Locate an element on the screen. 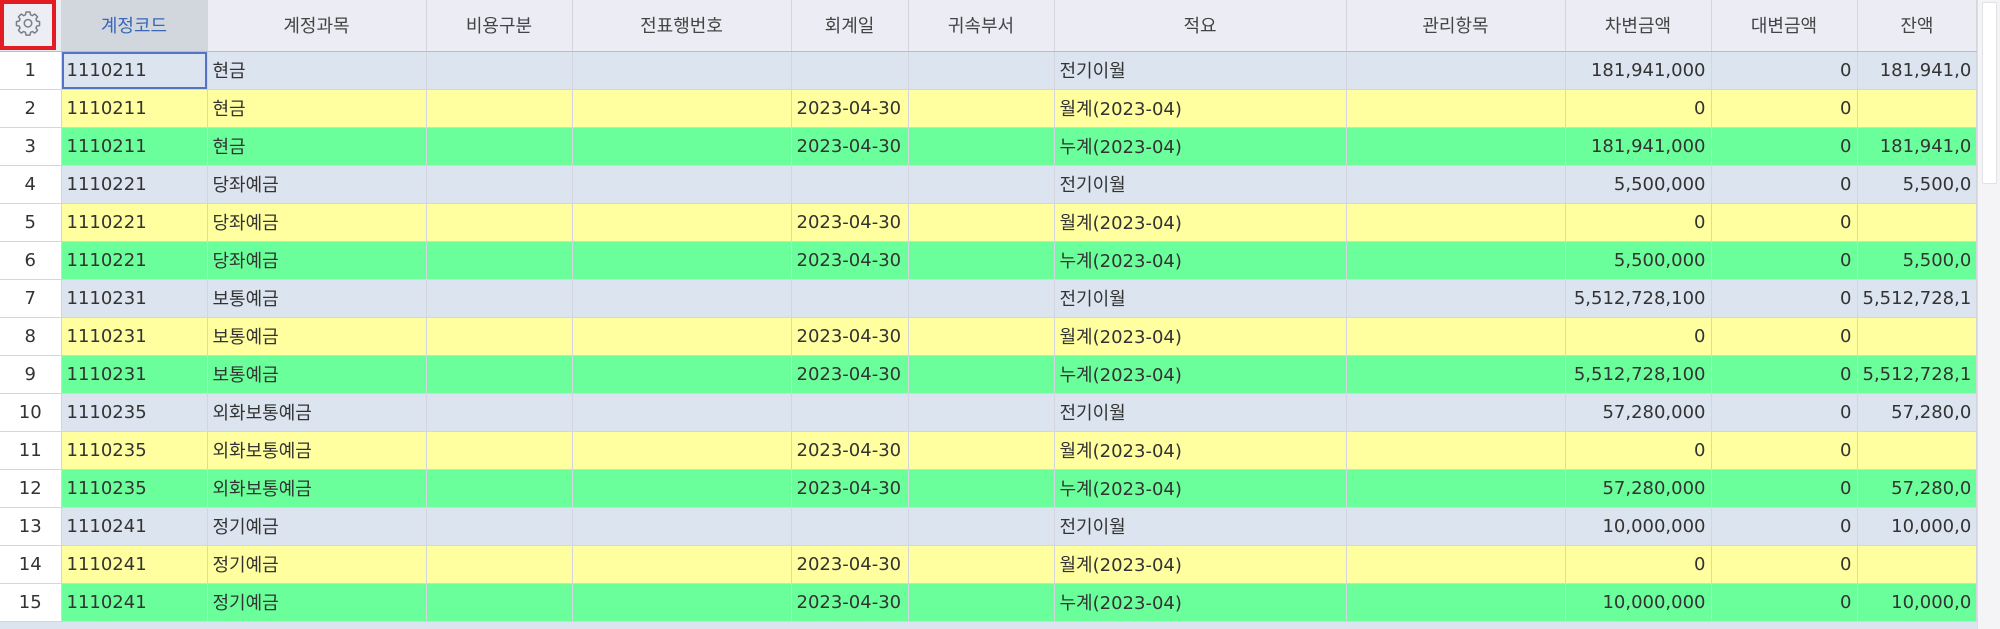  cell-account-code: 1110235 is located at coordinates (134, 450).